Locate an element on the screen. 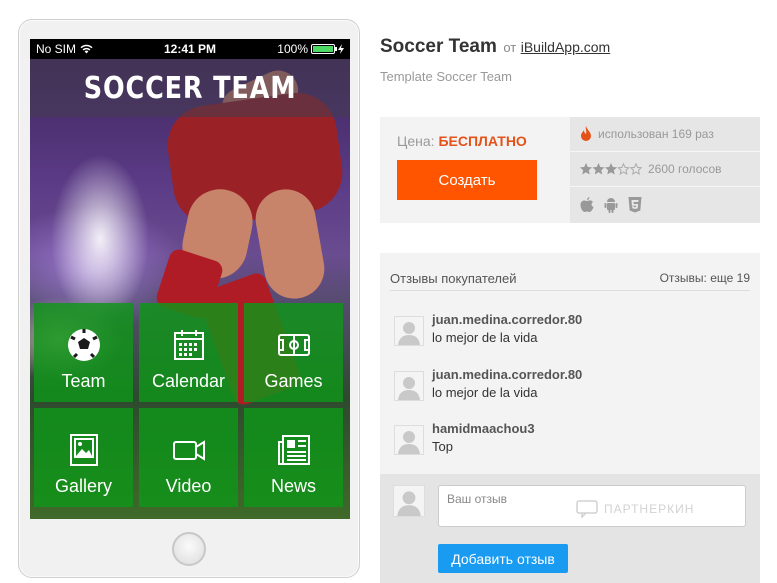  tile-games: Games is located at coordinates (293, 352).